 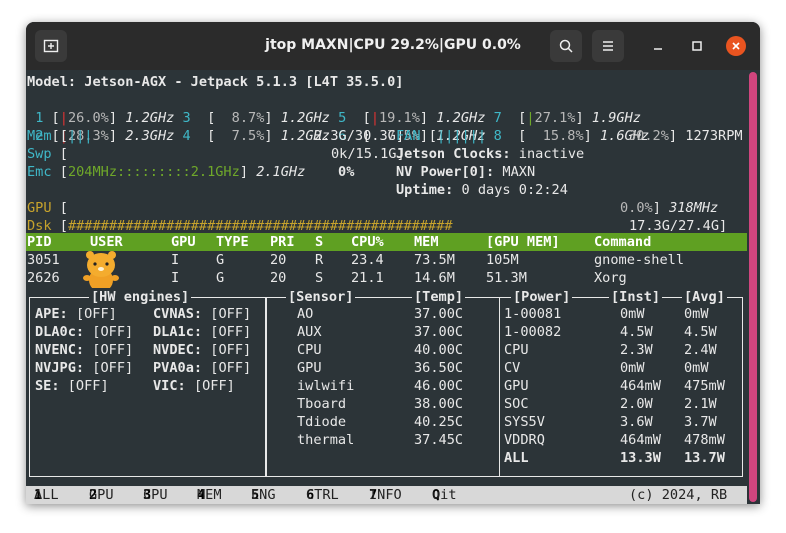 I want to click on col-state: S, so click(x=319, y=242).